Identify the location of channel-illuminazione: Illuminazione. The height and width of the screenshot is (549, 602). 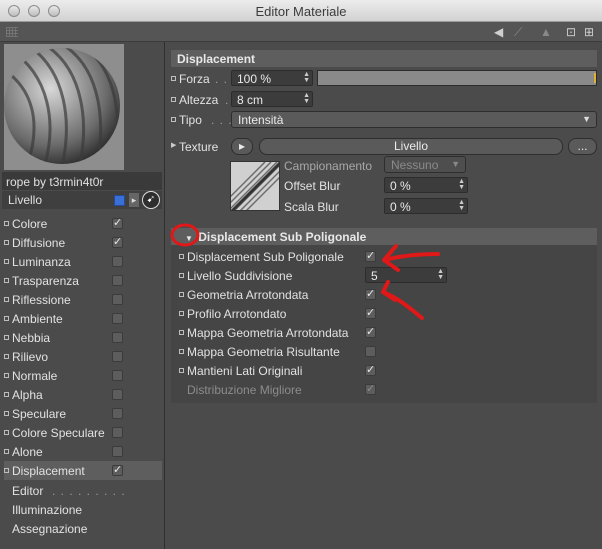
(83, 509).